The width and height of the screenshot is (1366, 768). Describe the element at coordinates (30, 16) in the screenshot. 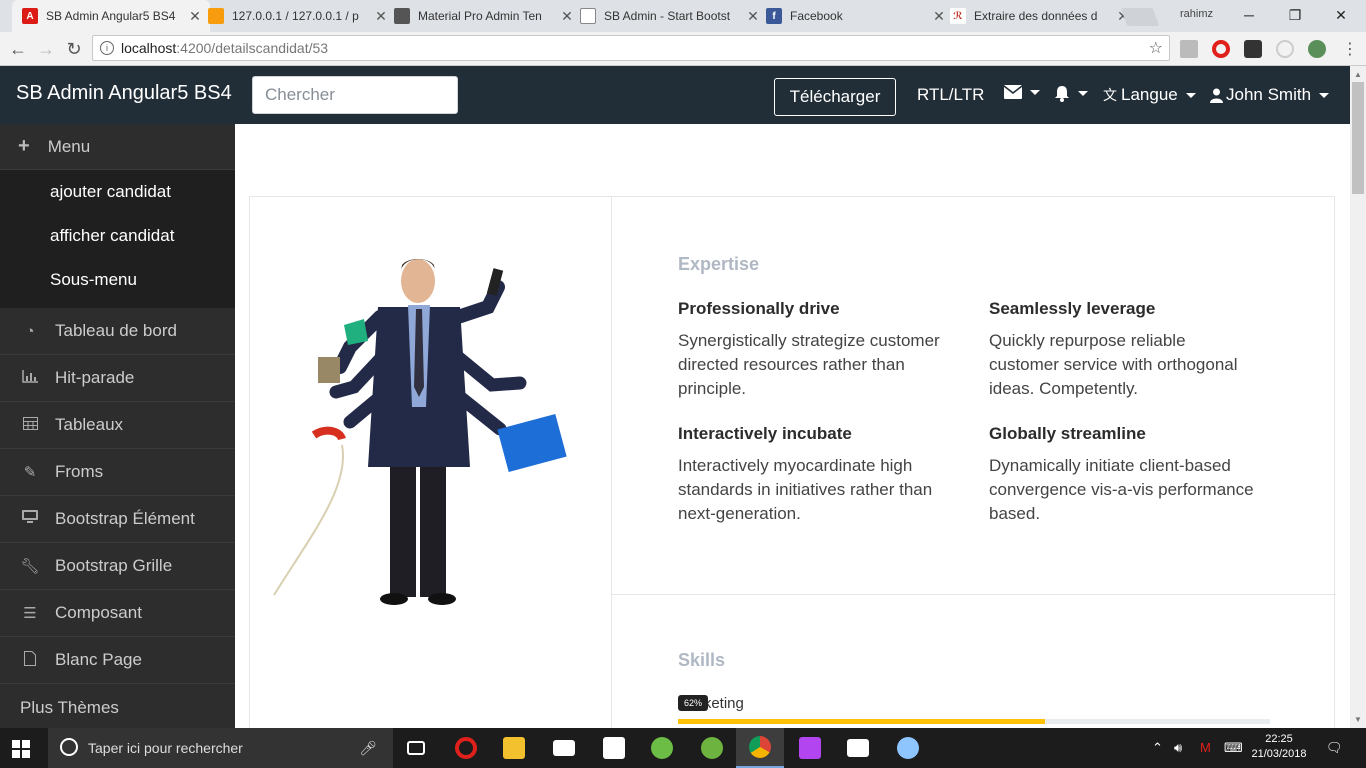

I see `angular-icon: A` at that location.